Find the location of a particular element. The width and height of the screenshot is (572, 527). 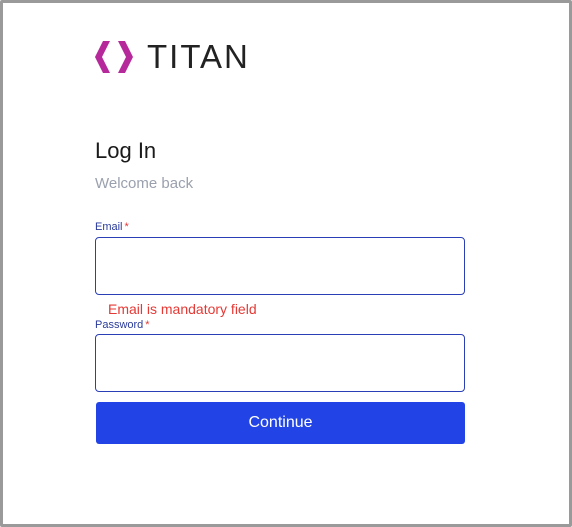

brand-logo: TITAN is located at coordinates (172, 56).